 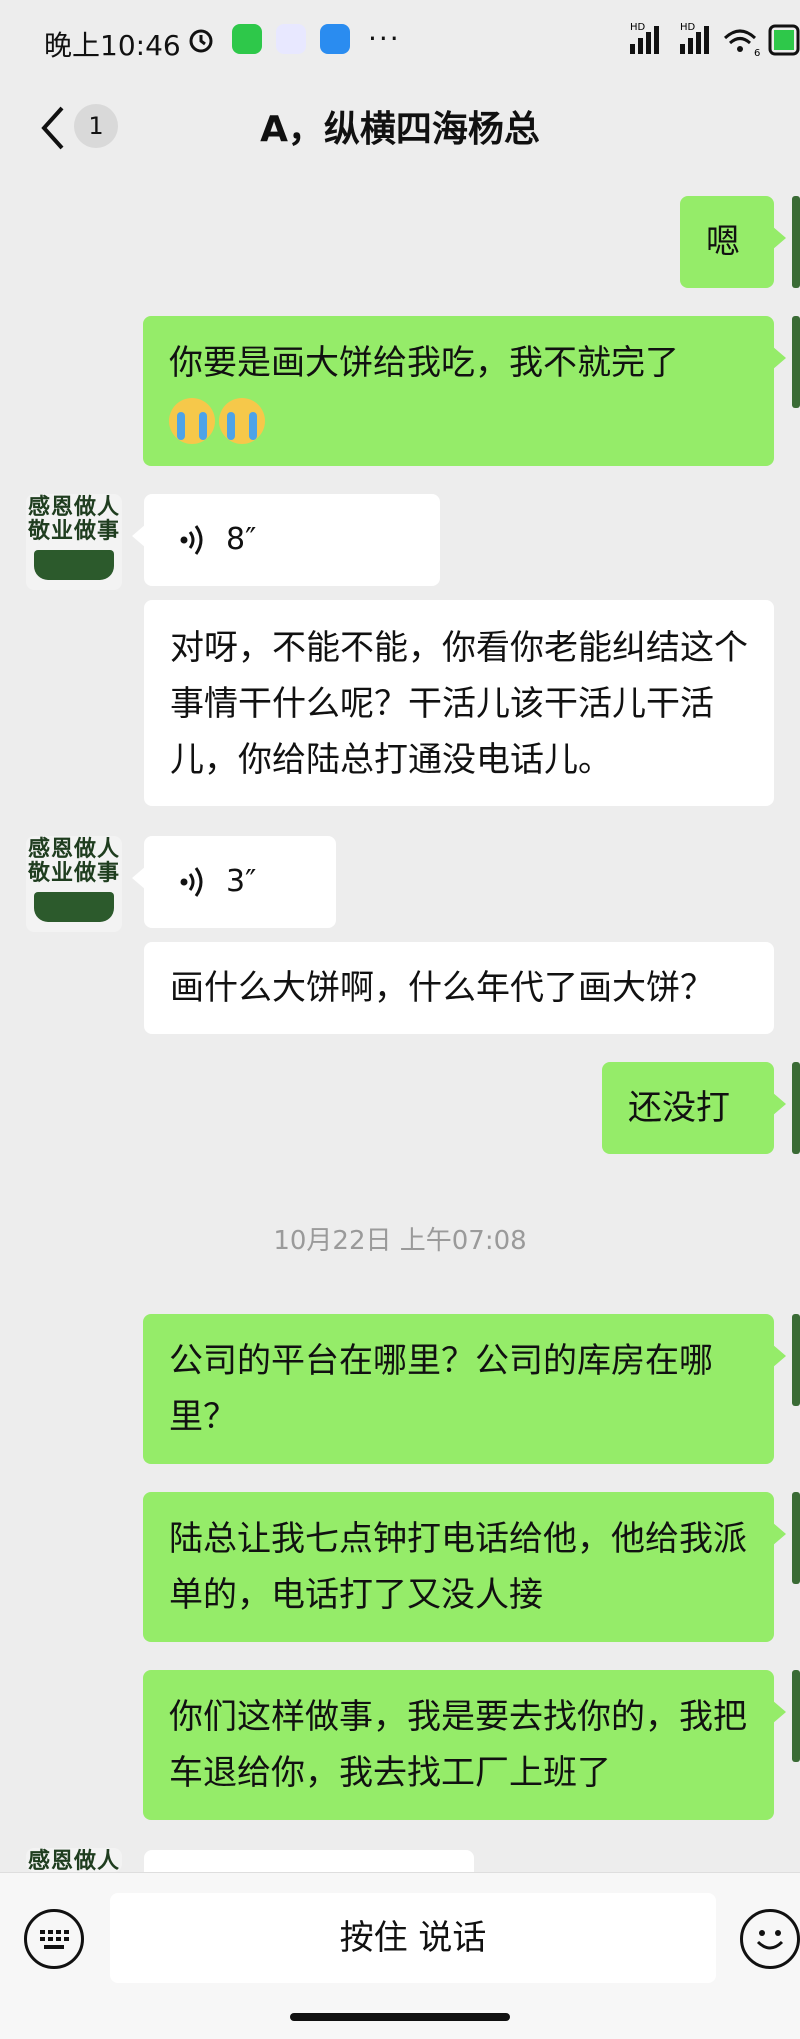 What do you see at coordinates (241, 539) in the screenshot?
I see `voice-duration: 8″` at bounding box center [241, 539].